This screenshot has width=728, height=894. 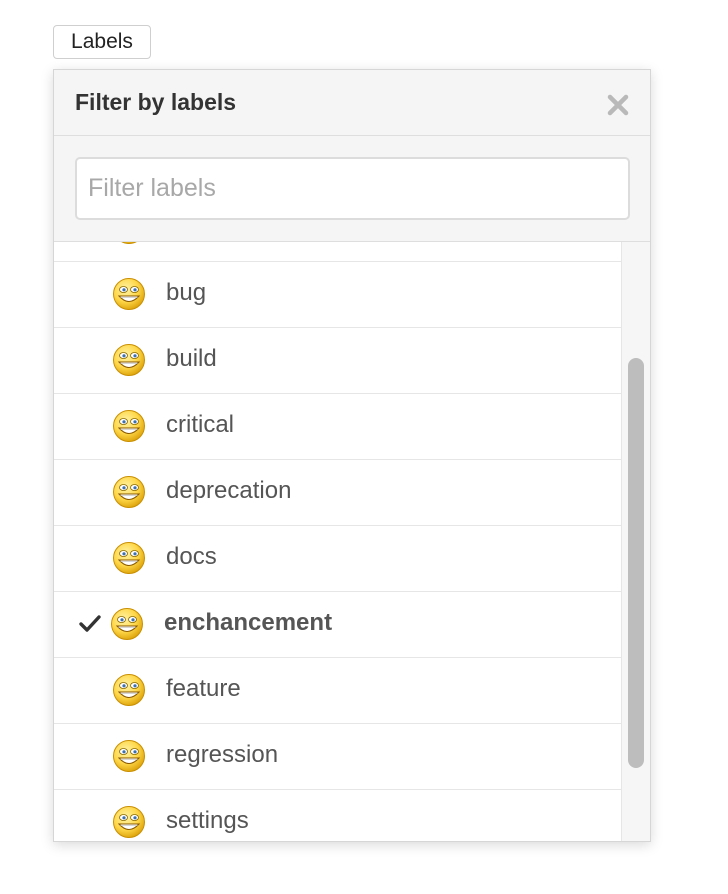 What do you see at coordinates (337, 493) in the screenshot?
I see `label-item-deprecation: deprecation` at bounding box center [337, 493].